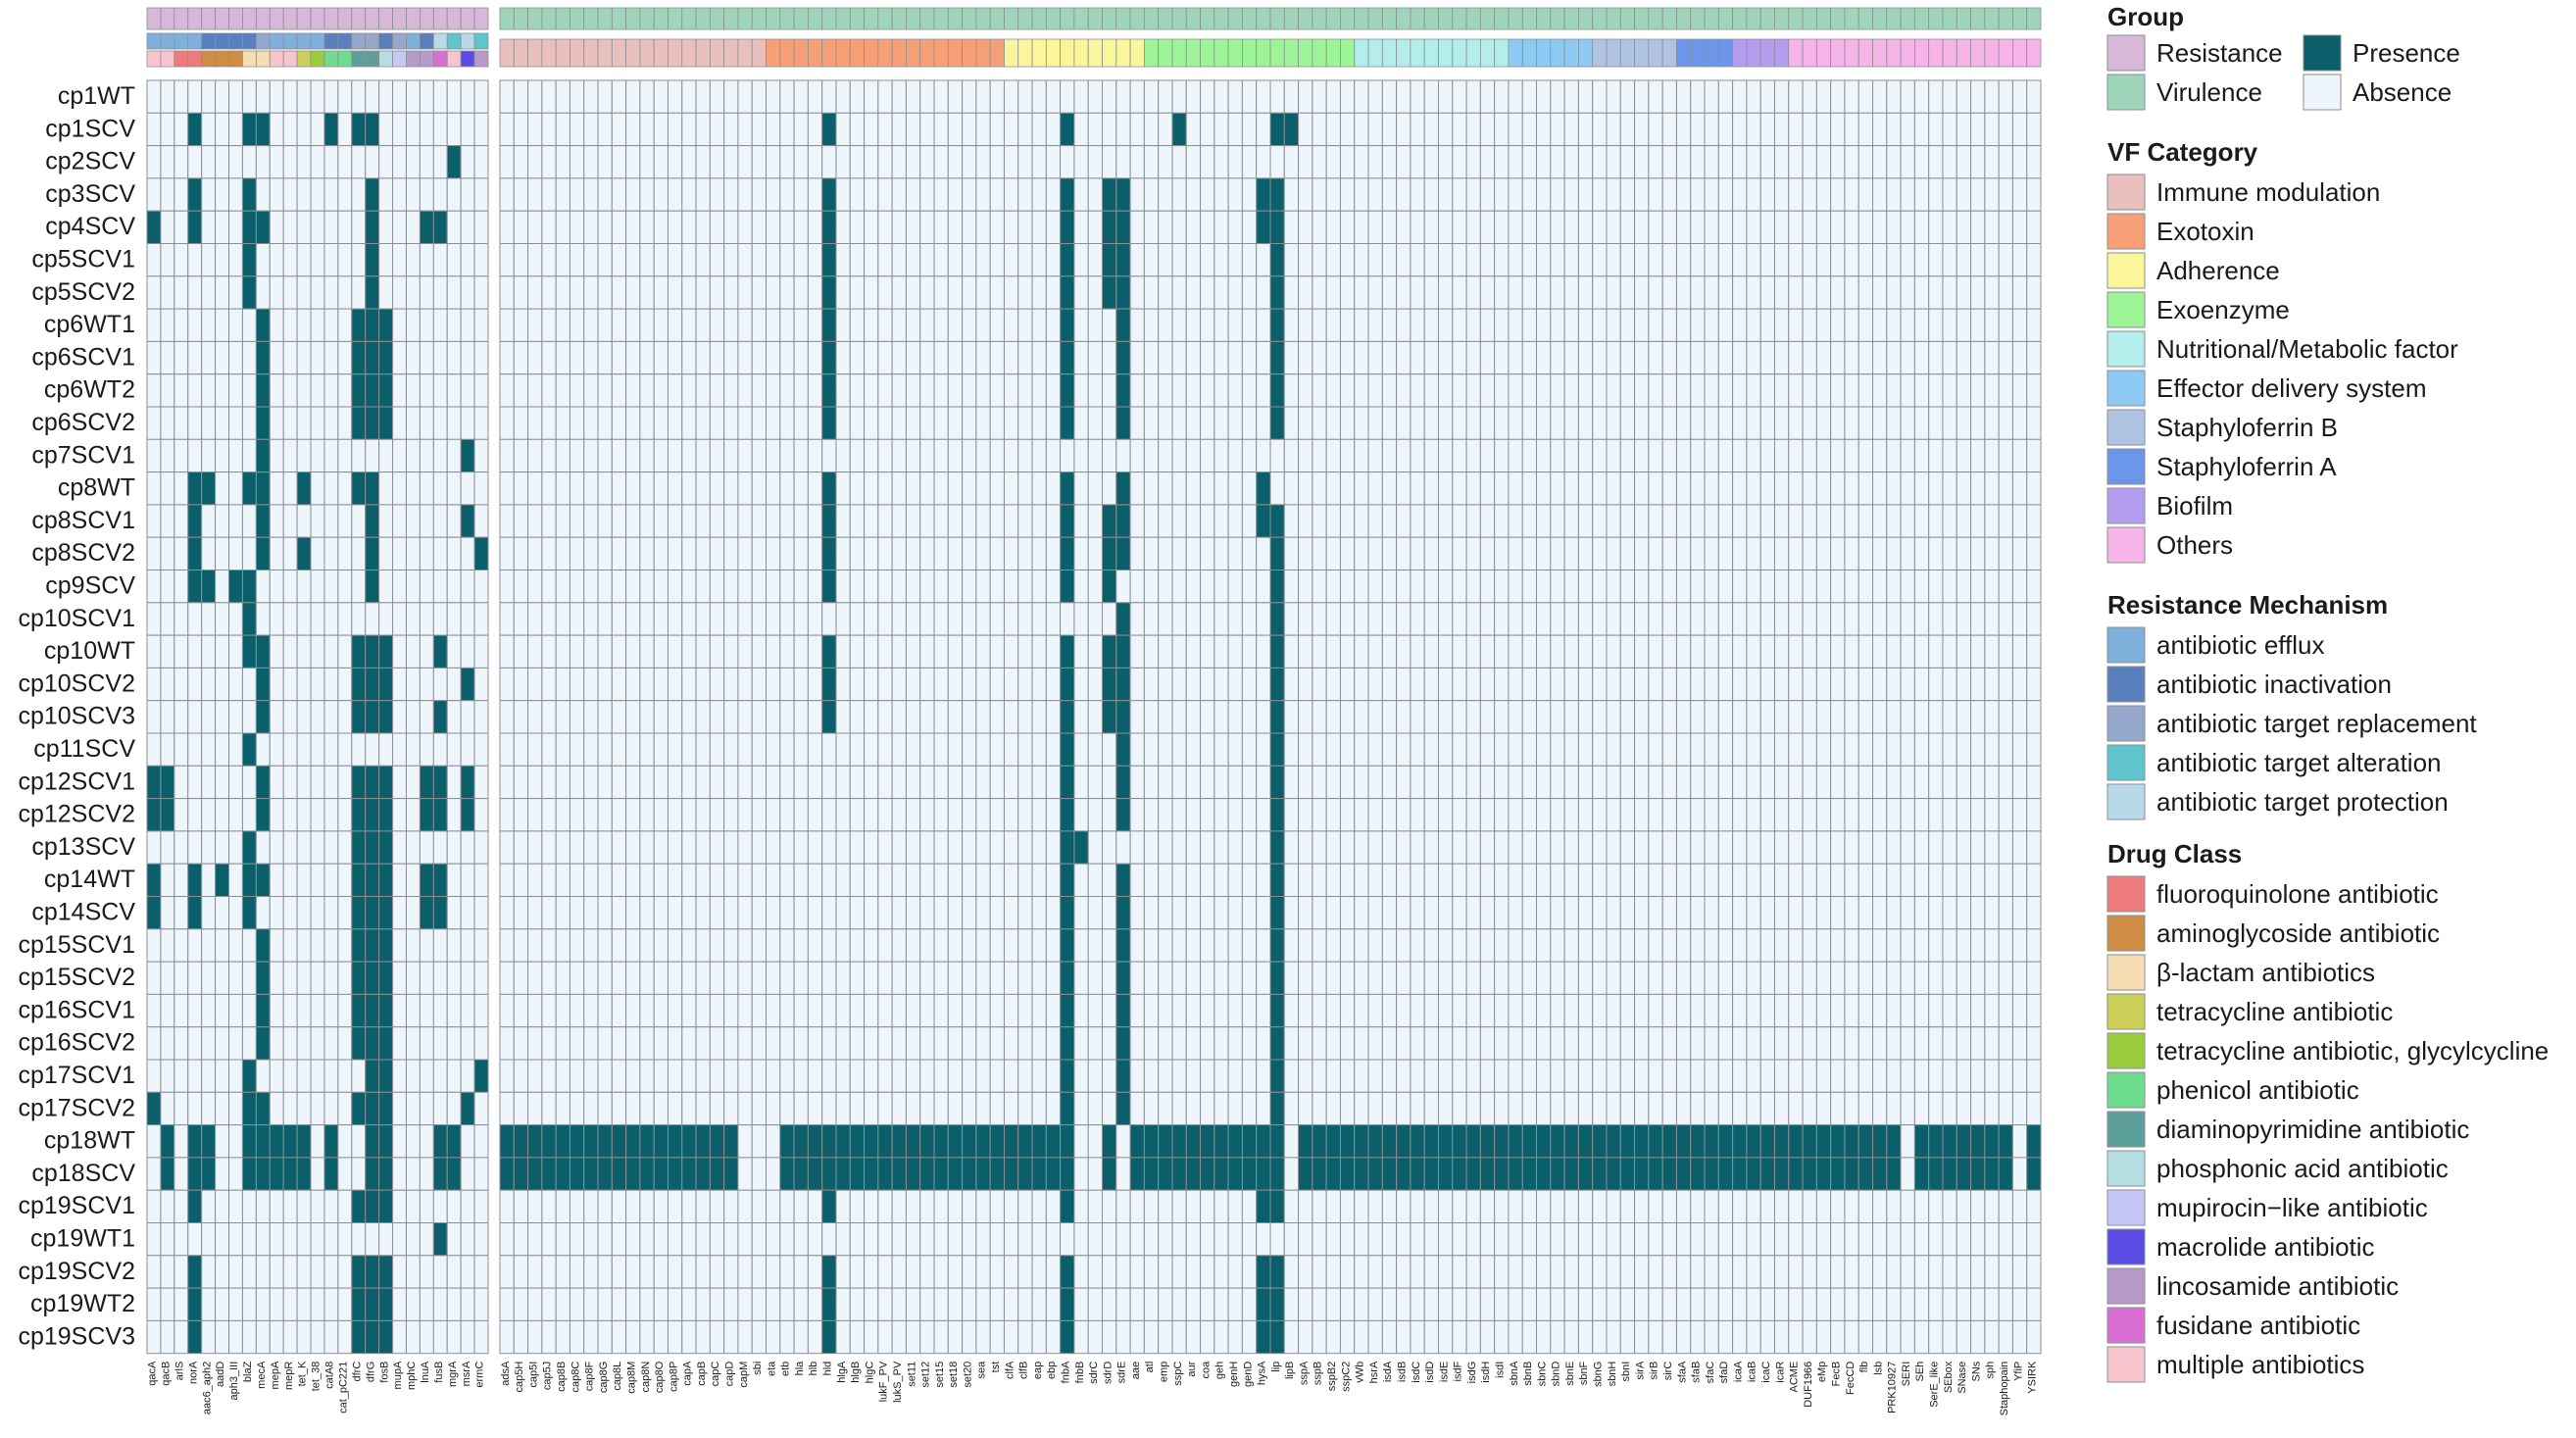 This screenshot has width=2576, height=1438. I want to click on annotation-mechanism, so click(454, 41).